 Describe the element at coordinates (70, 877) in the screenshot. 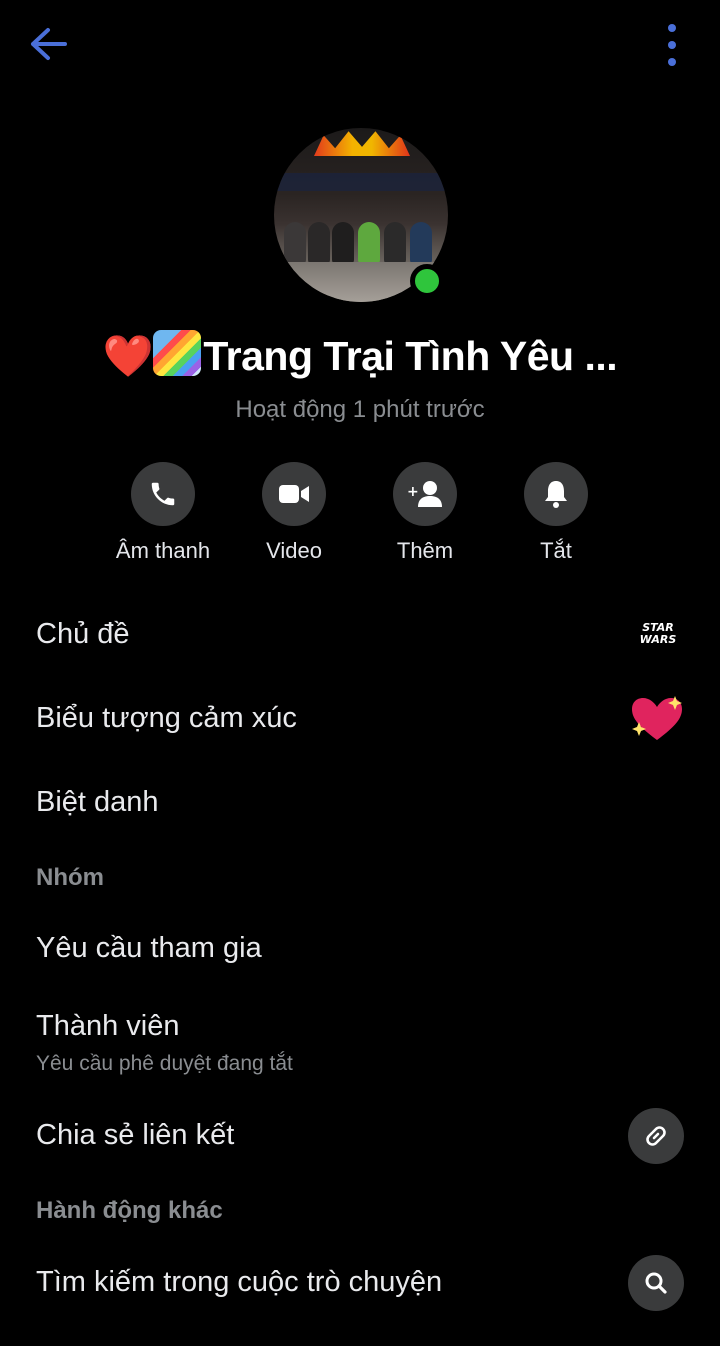

I see `group-section-title: Nhóm` at that location.